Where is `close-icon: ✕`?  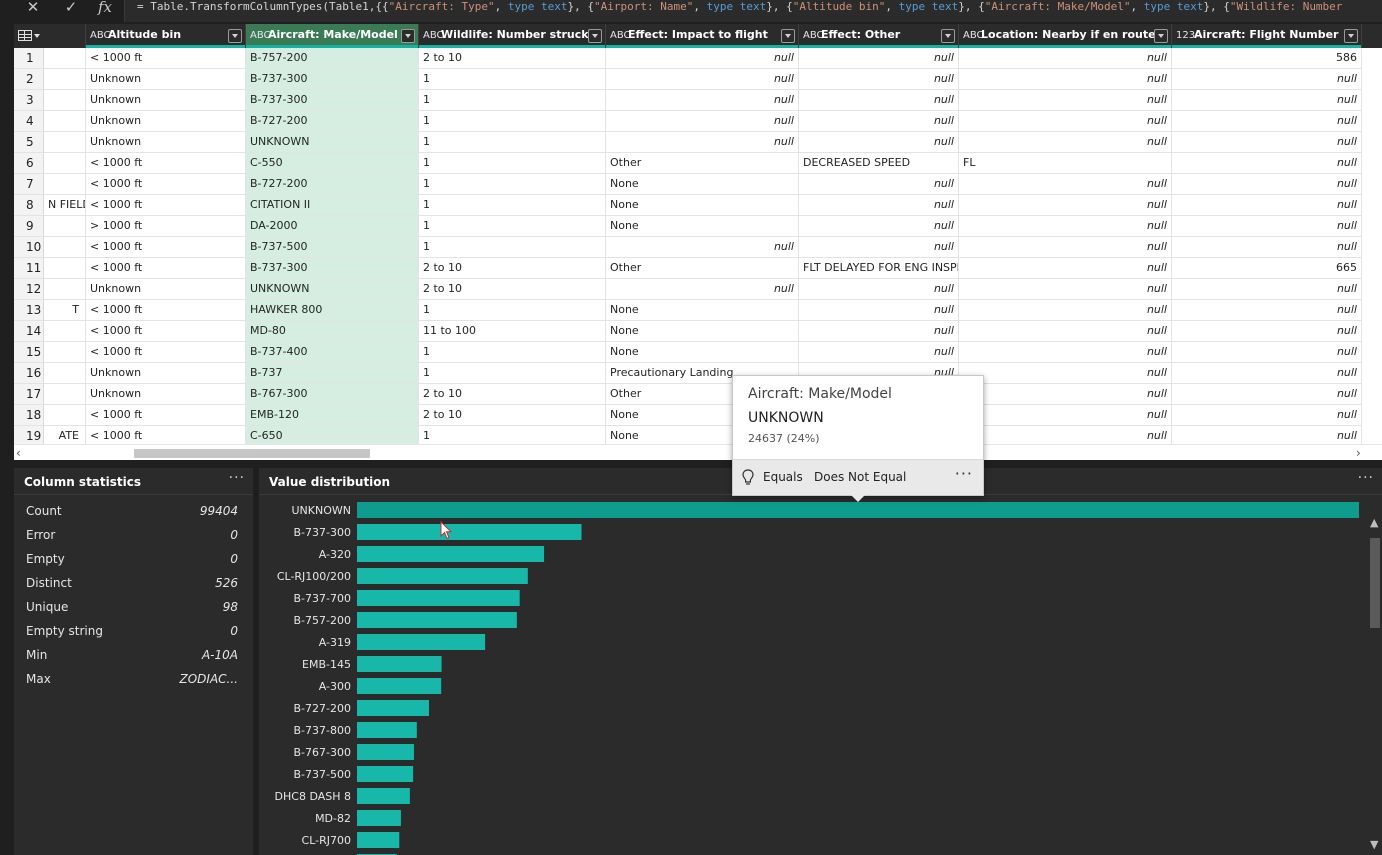
close-icon: ✕ is located at coordinates (33, 7).